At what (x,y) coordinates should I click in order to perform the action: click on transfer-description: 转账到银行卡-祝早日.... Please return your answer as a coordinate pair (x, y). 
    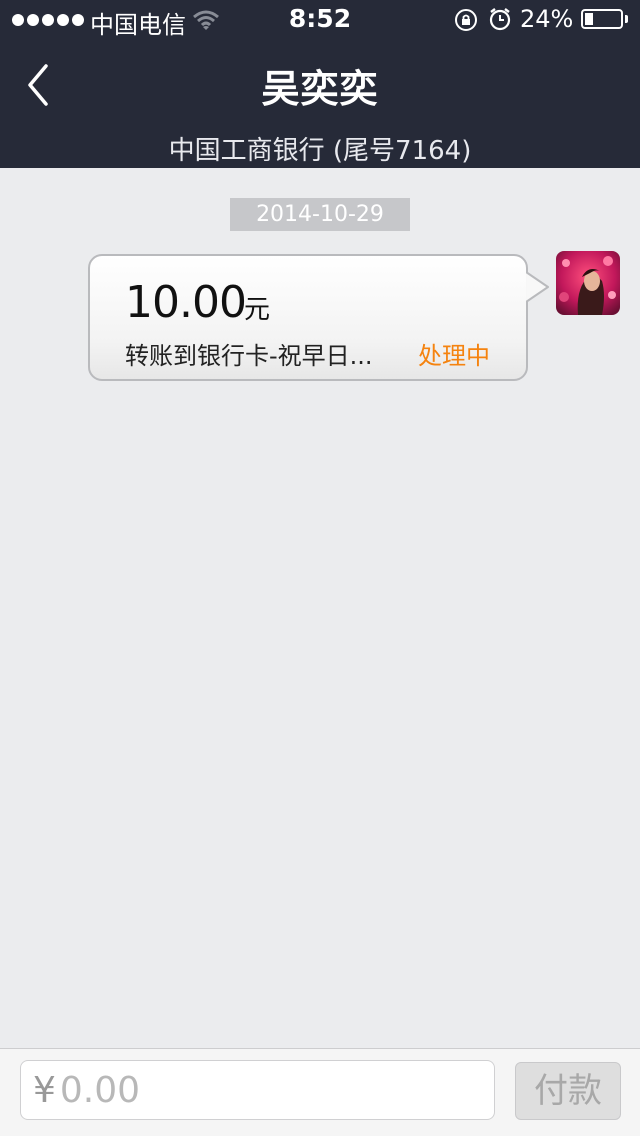
    Looking at the image, I should click on (249, 356).